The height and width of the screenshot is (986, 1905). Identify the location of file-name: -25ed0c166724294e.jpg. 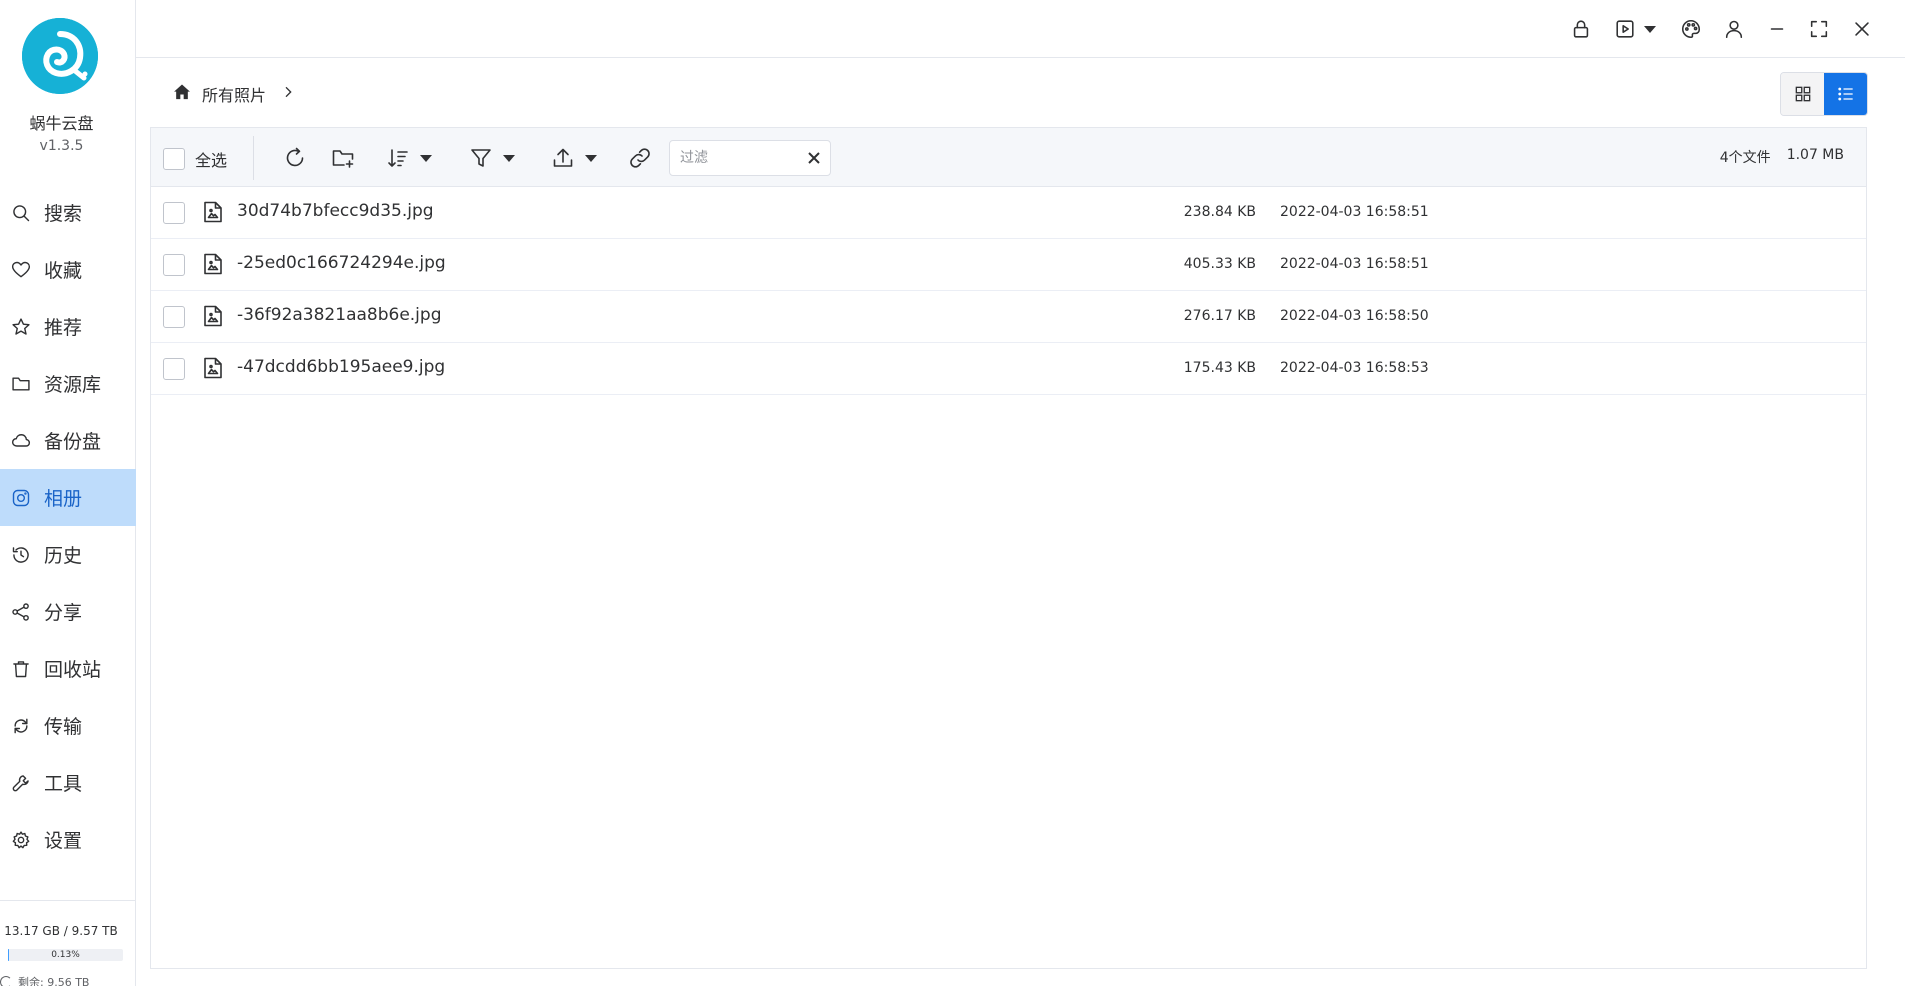
(341, 263).